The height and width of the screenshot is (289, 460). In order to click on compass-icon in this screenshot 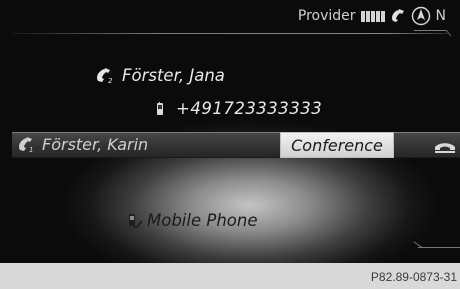, I will do `click(421, 16)`.